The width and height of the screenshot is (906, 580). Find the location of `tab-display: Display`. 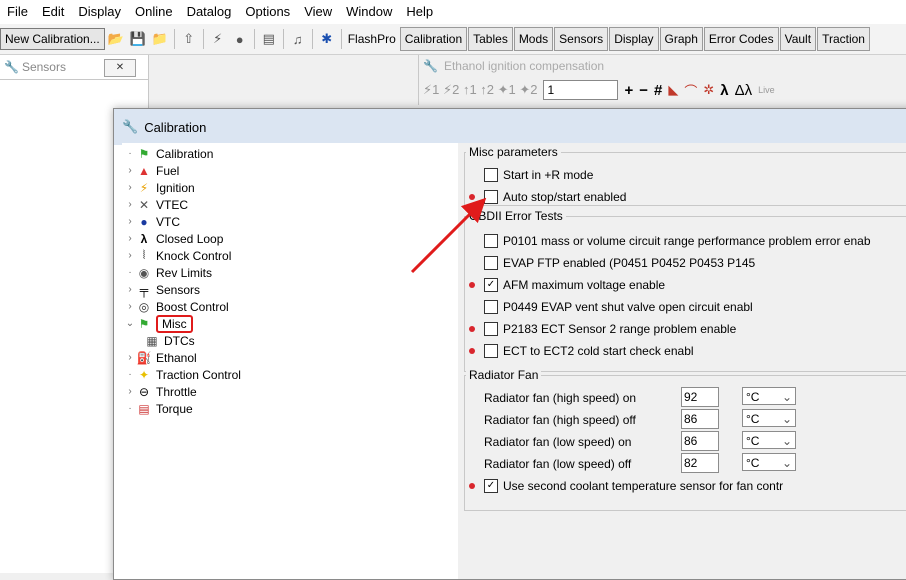

tab-display: Display is located at coordinates (634, 39).